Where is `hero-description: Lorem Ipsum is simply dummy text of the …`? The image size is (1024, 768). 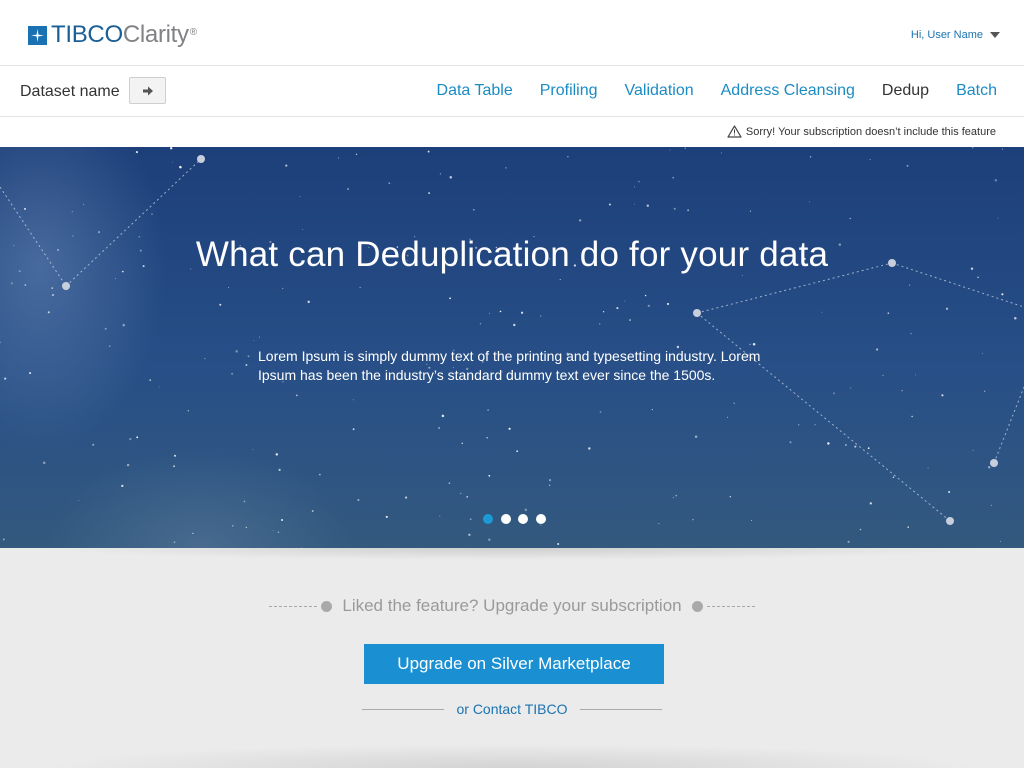
hero-description: Lorem Ipsum is simply dummy text of the … is located at coordinates (509, 365).